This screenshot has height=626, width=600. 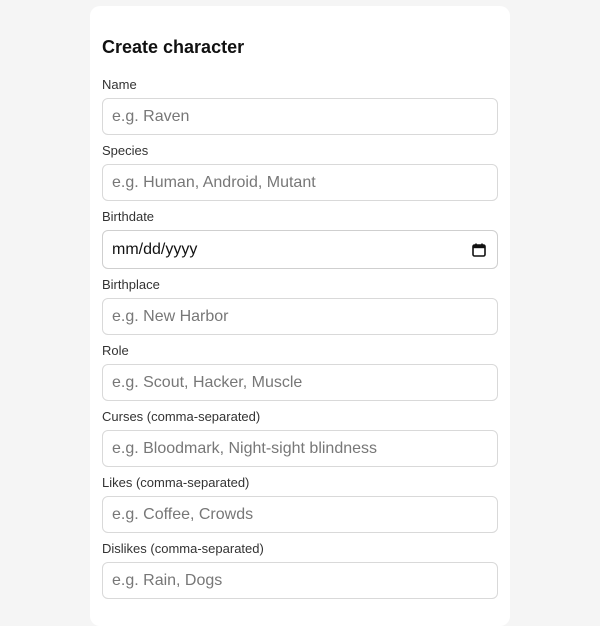 What do you see at coordinates (176, 482) in the screenshot?
I see `likes-label: Likes (comma-separated)` at bounding box center [176, 482].